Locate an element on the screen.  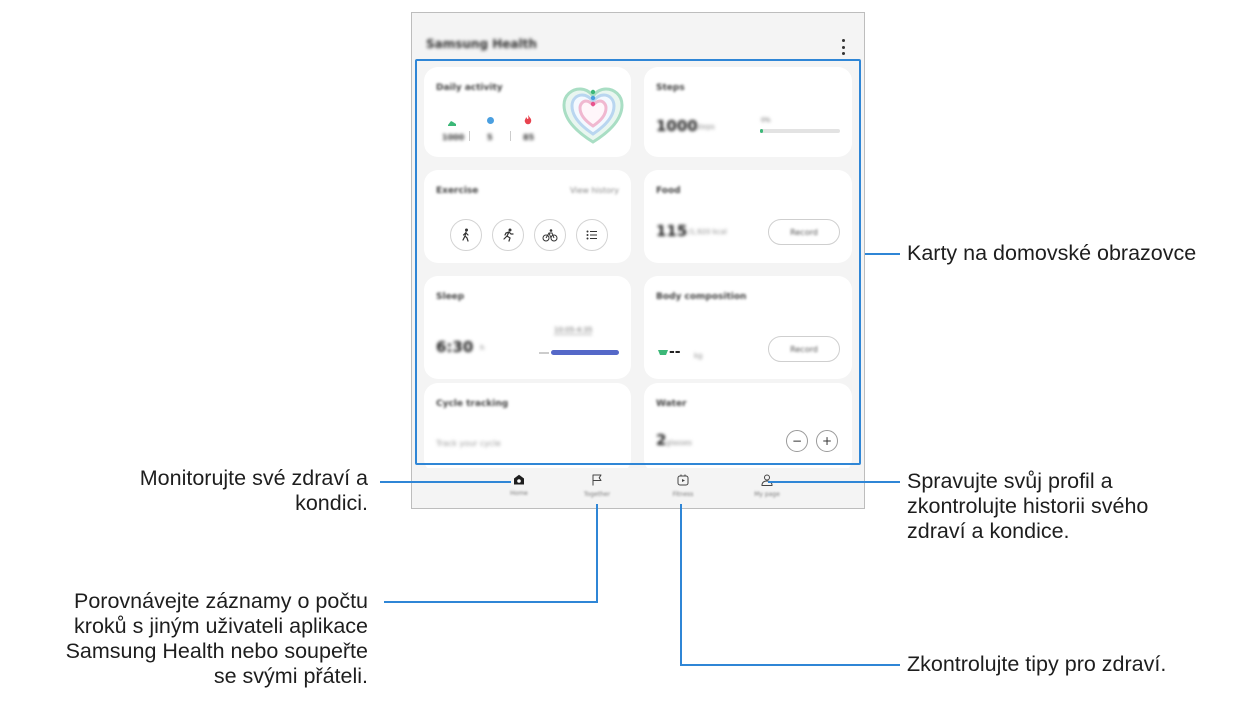
callout-line-fitness-h is located at coordinates (790, 665).